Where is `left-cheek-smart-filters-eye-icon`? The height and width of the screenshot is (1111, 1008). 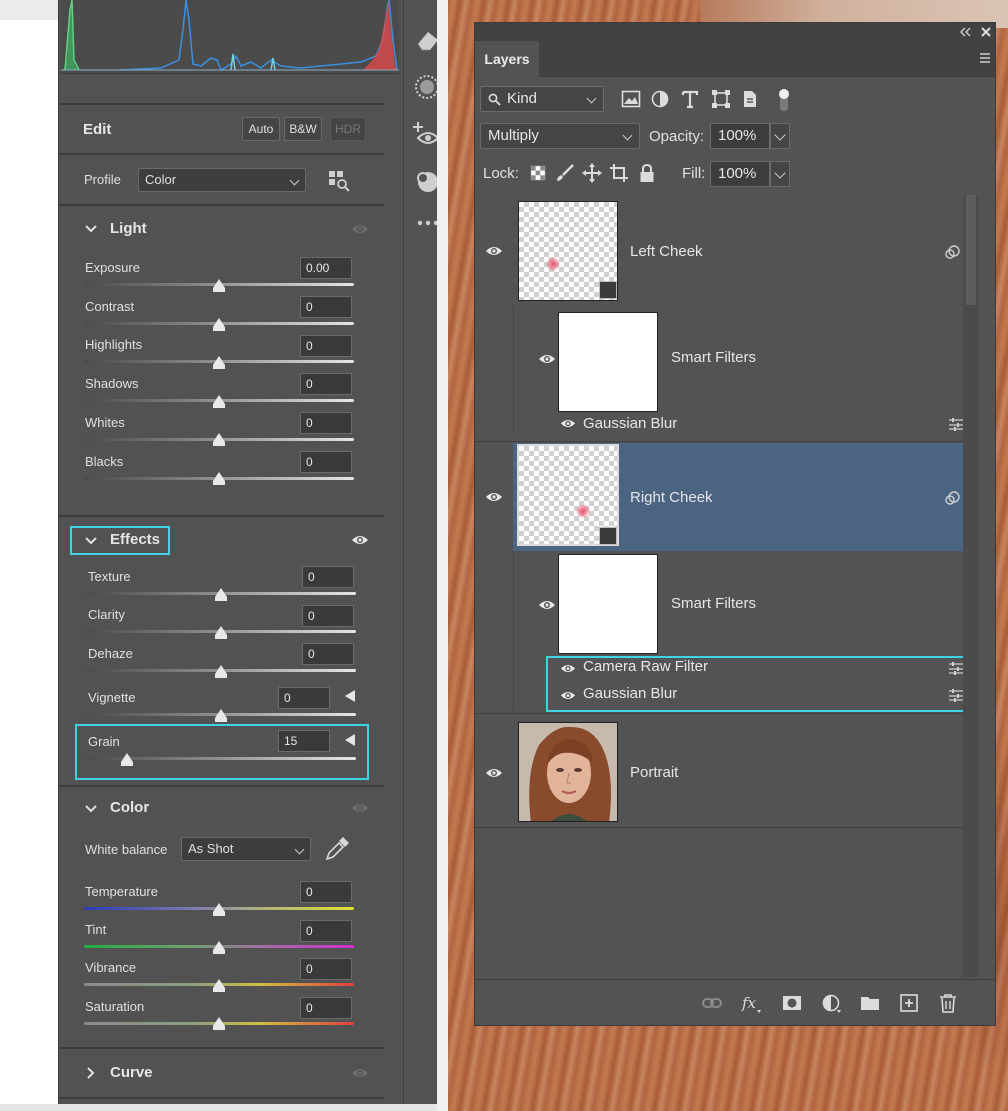 left-cheek-smart-filters-eye-icon is located at coordinates (547, 359).